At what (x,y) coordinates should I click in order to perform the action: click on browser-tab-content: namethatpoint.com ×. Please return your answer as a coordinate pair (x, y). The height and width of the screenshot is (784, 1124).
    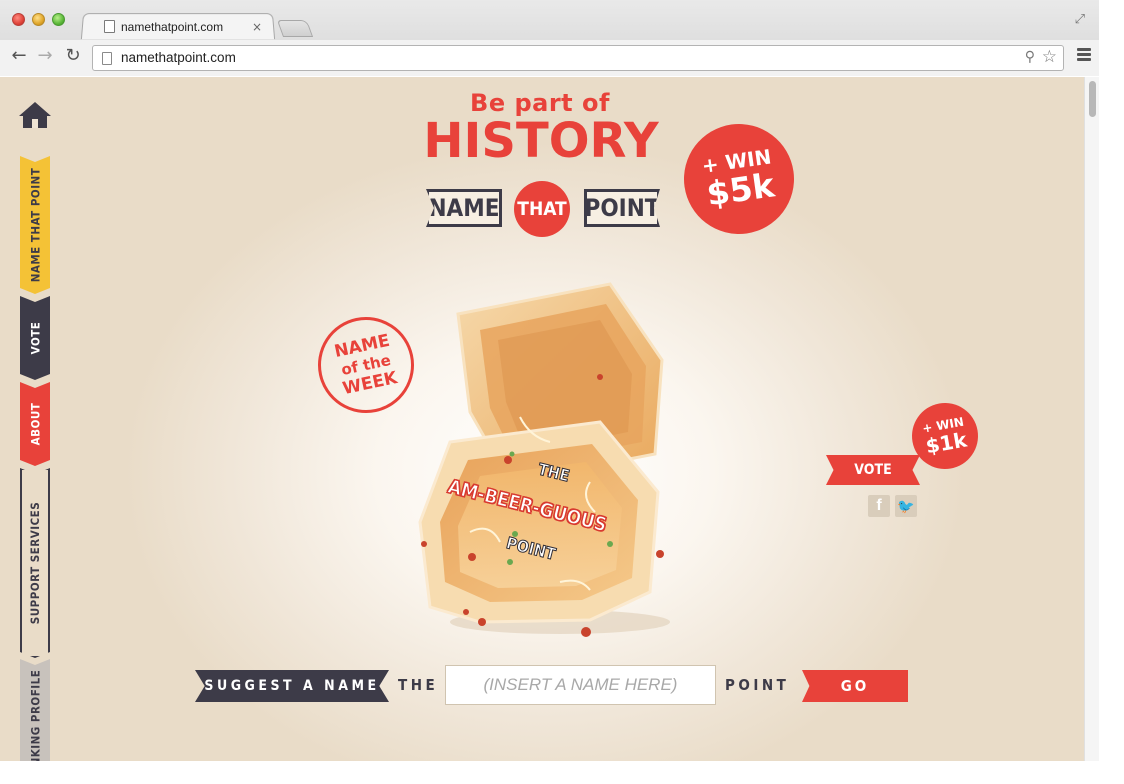
    Looking at the image, I should click on (180, 26).